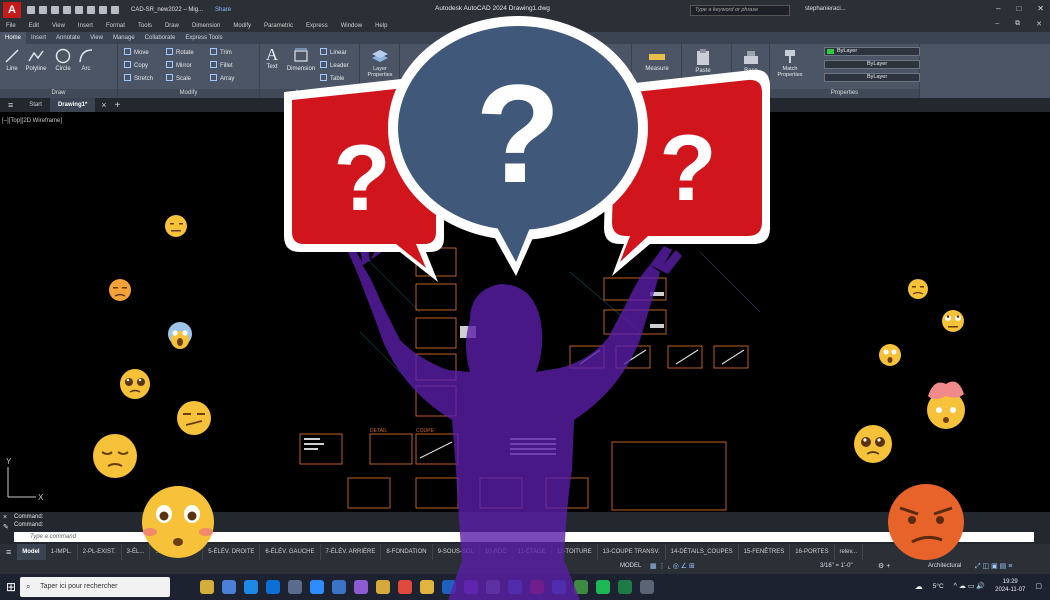  I want to click on paste-button: Paste, so click(703, 61).